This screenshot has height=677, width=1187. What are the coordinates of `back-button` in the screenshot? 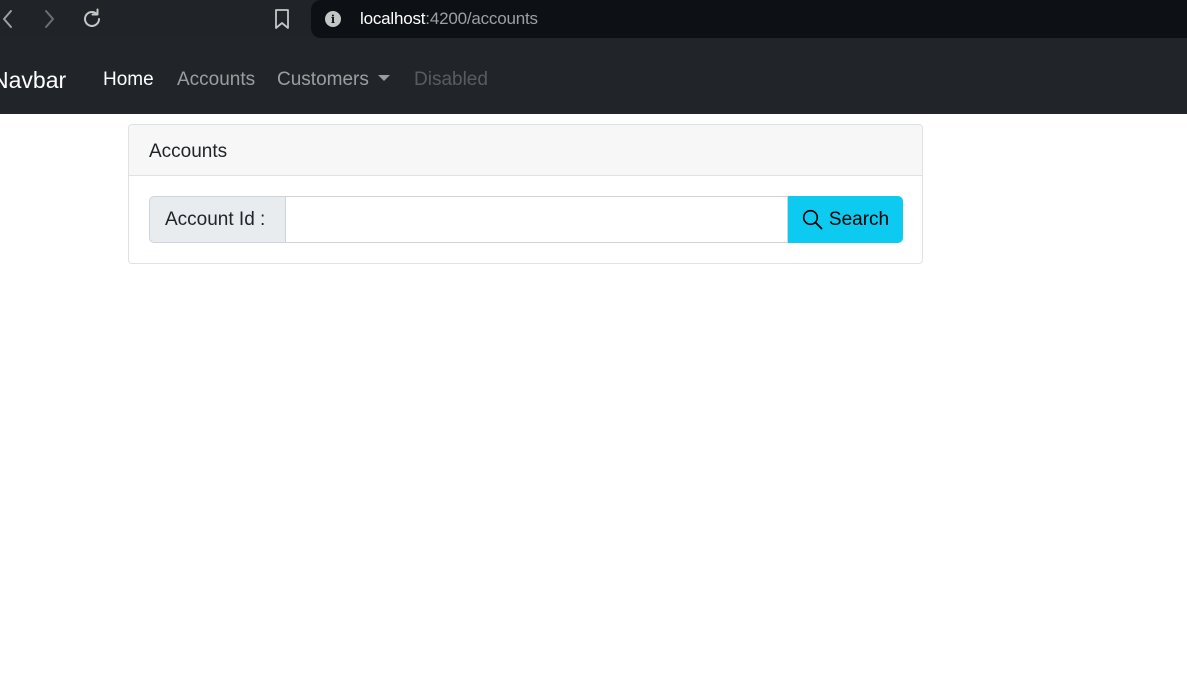 It's located at (10, 19).